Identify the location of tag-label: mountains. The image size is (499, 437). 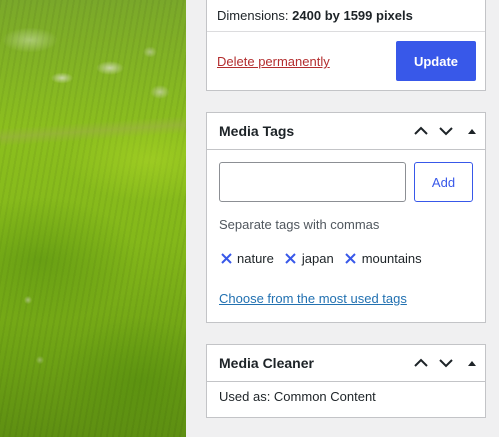
(391, 258).